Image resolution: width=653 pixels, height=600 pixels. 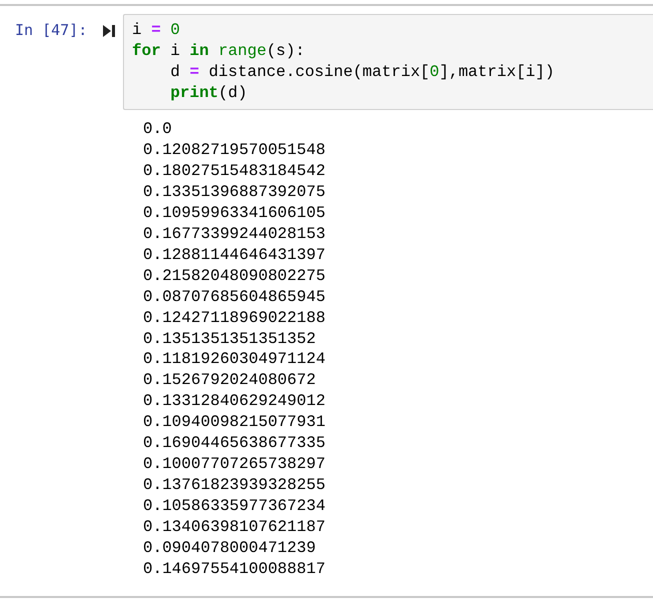 I want to click on output-line: 0.21582048090802275, so click(x=234, y=276).